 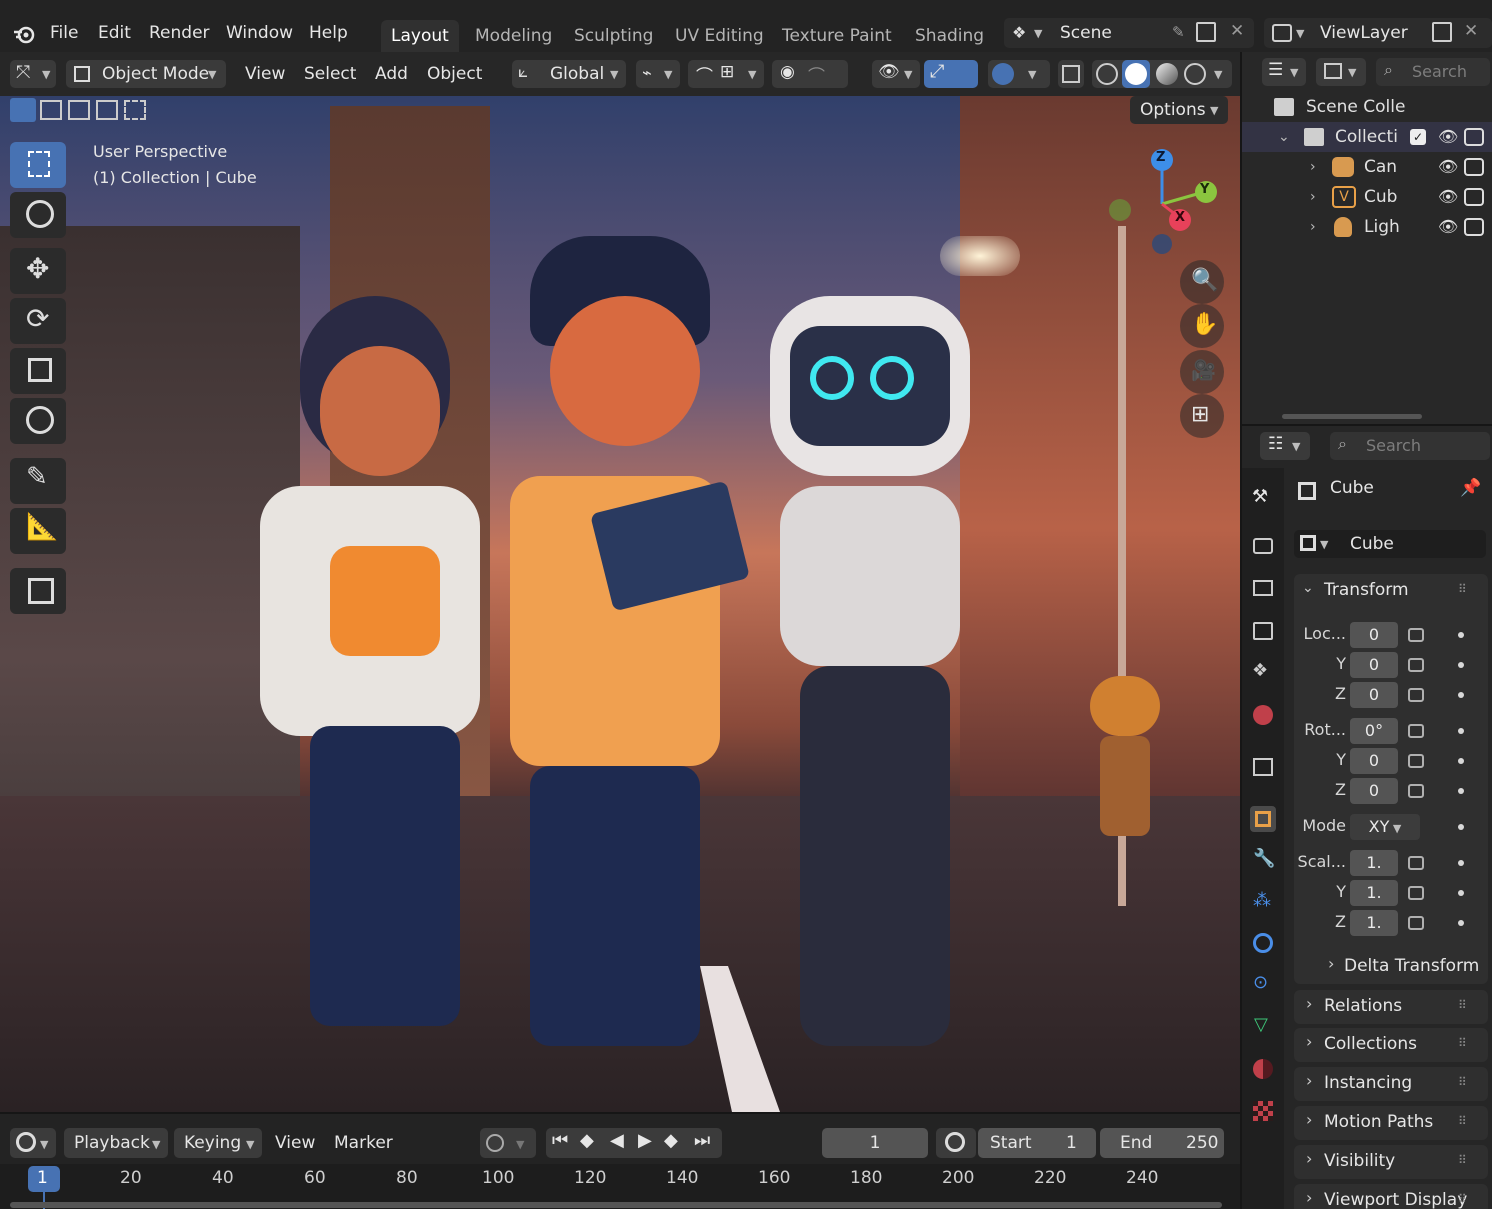 What do you see at coordinates (1391, 1162) in the screenshot?
I see `visibility-panel: › Visibility ⠿` at bounding box center [1391, 1162].